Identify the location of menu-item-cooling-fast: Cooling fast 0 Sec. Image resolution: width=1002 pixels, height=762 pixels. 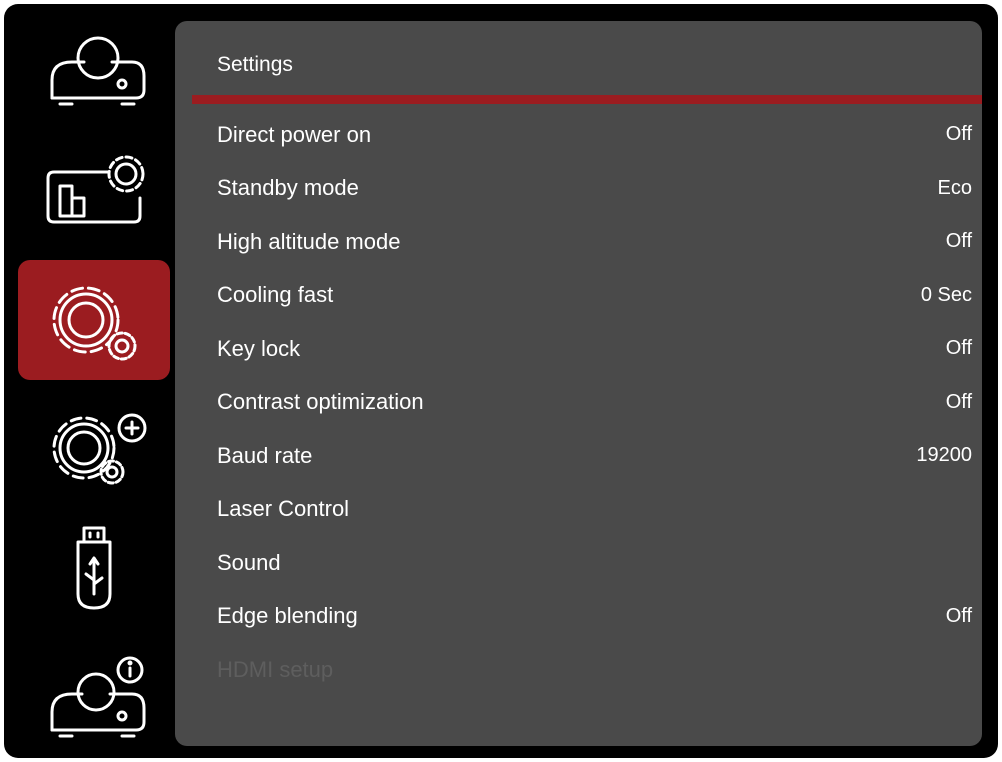
(578, 296).